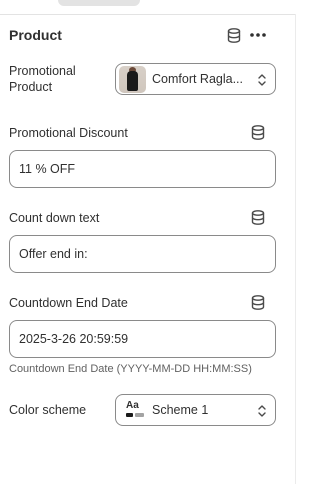  I want to click on countdown-text-label: Count down text, so click(54, 218).